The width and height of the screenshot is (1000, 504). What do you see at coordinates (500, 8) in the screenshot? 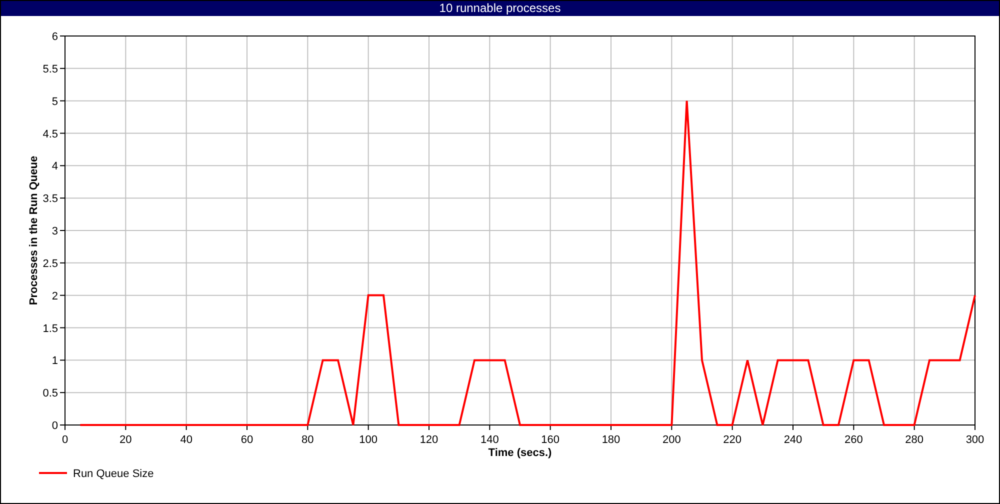
I see `window-title: 10 runnable processes` at bounding box center [500, 8].